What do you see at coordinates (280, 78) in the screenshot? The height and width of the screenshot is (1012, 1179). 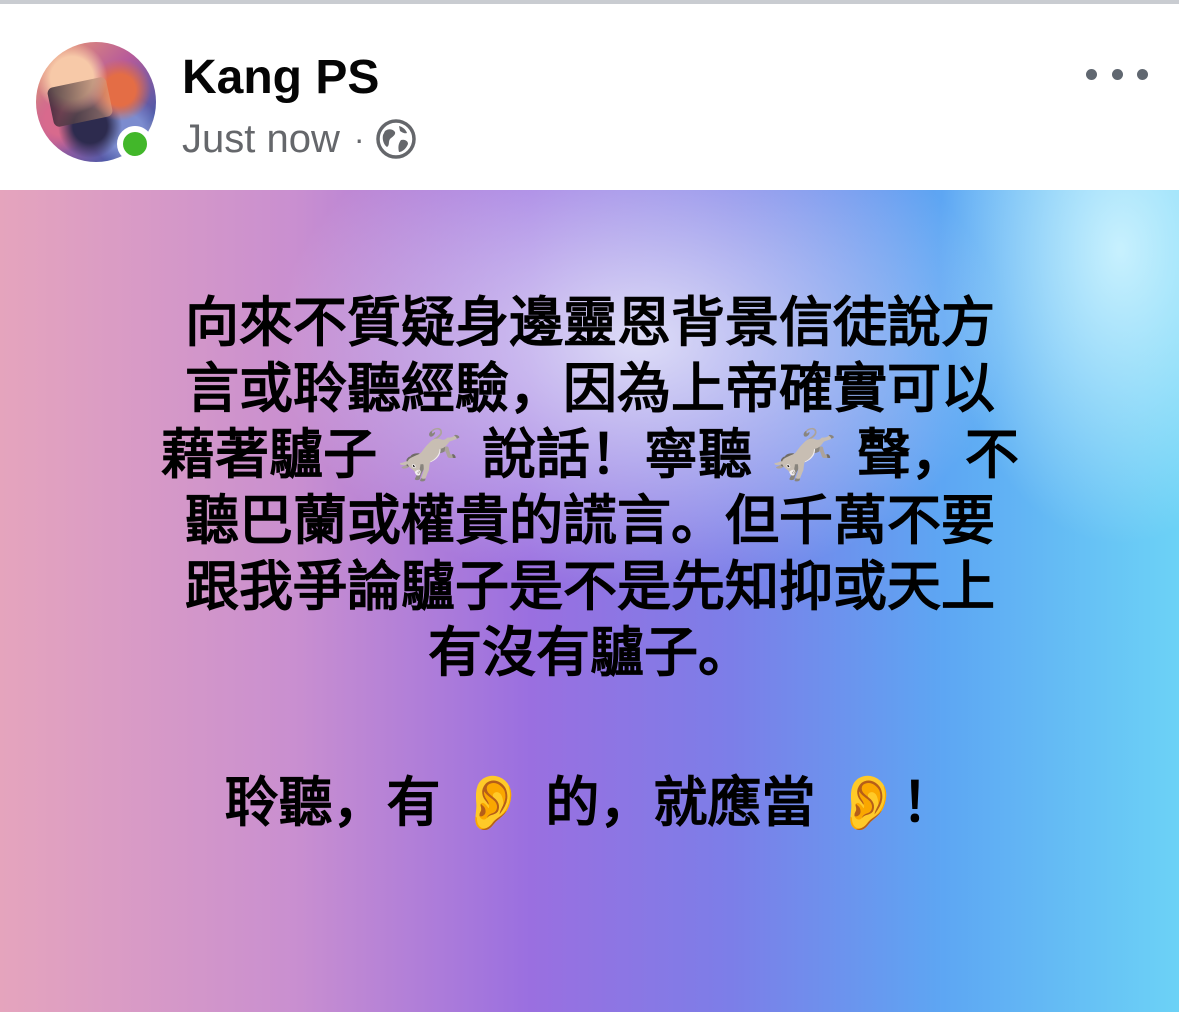 I see `author-name: Kang PS` at bounding box center [280, 78].